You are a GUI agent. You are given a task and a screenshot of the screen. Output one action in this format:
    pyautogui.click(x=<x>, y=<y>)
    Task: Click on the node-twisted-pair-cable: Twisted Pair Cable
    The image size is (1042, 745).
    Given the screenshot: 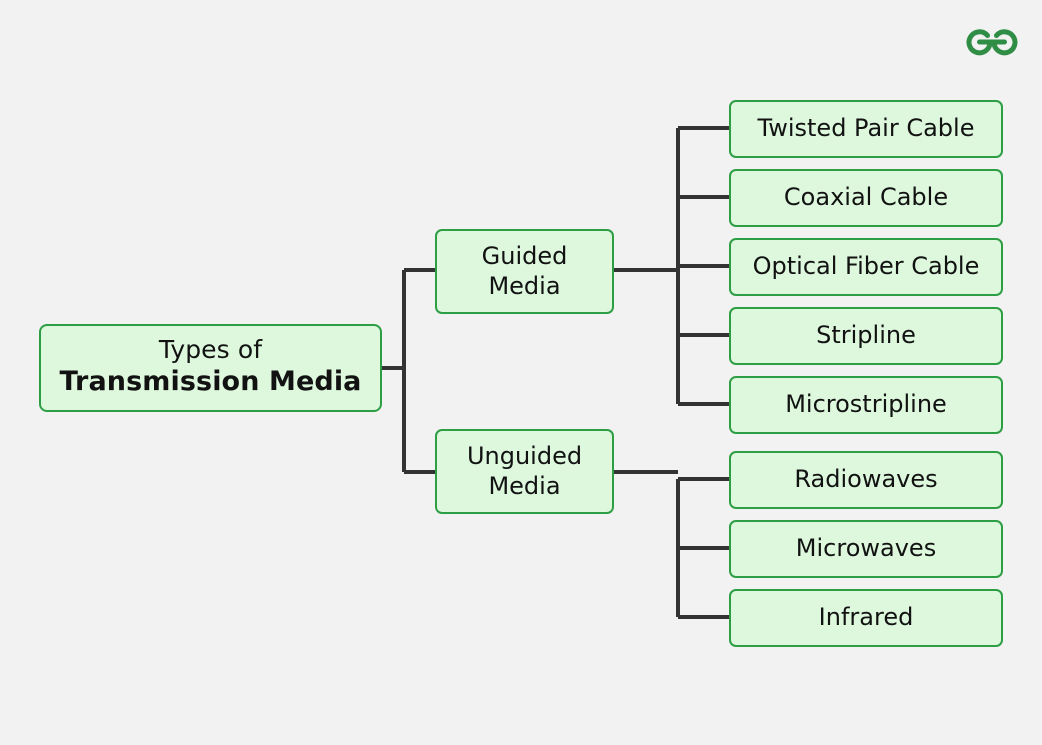 What is the action you would take?
    pyautogui.click(x=866, y=129)
    